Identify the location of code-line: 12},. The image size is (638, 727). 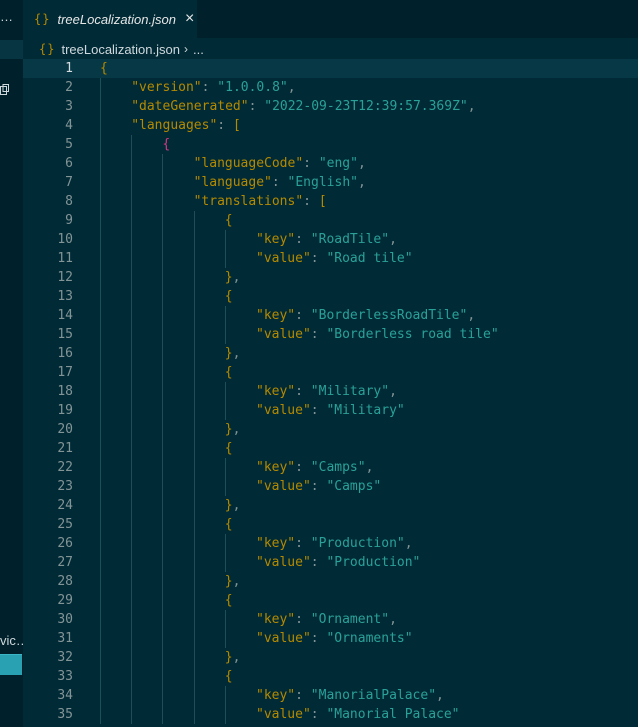
(330, 277).